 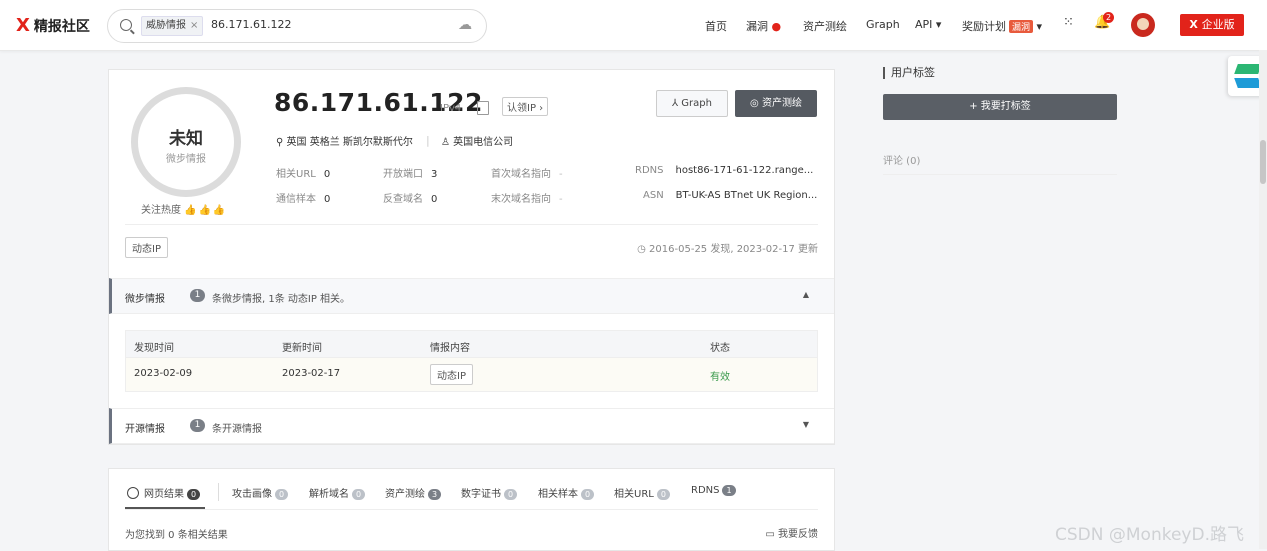 I want to click on cloud-upload-icon: ☁, so click(x=467, y=25).